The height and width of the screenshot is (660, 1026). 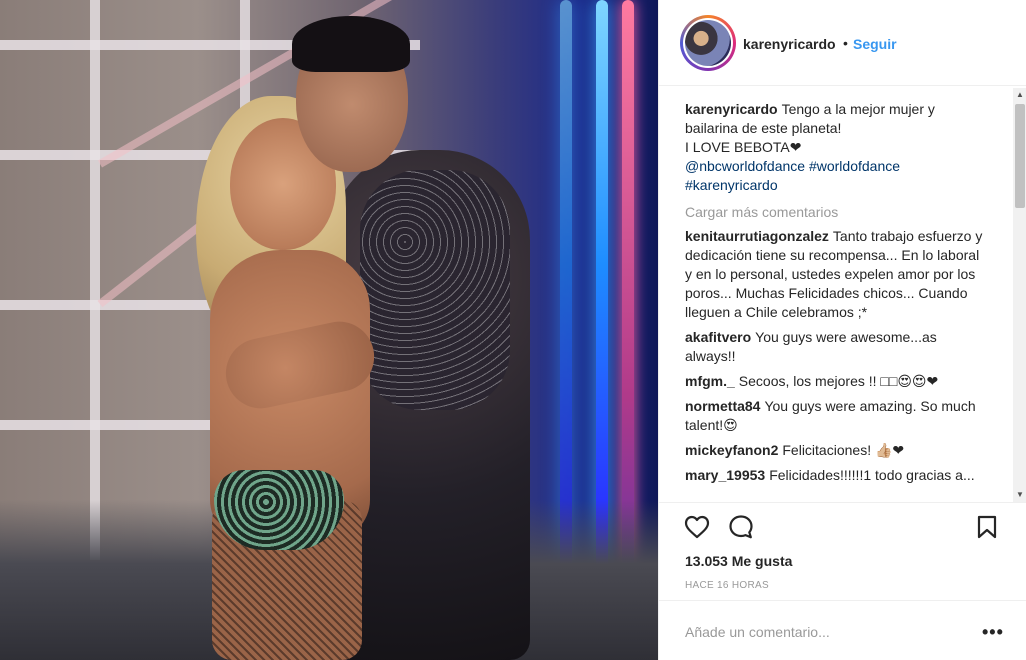 I want to click on post-timestamp: HACE 16 HORAS, so click(x=727, y=585).